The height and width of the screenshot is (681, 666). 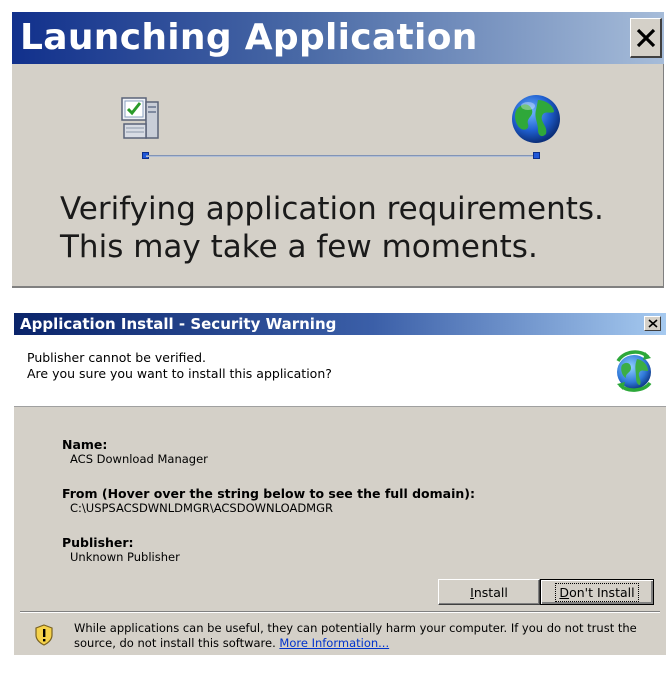 I want to click on globe-icon, so click(x=536, y=119).